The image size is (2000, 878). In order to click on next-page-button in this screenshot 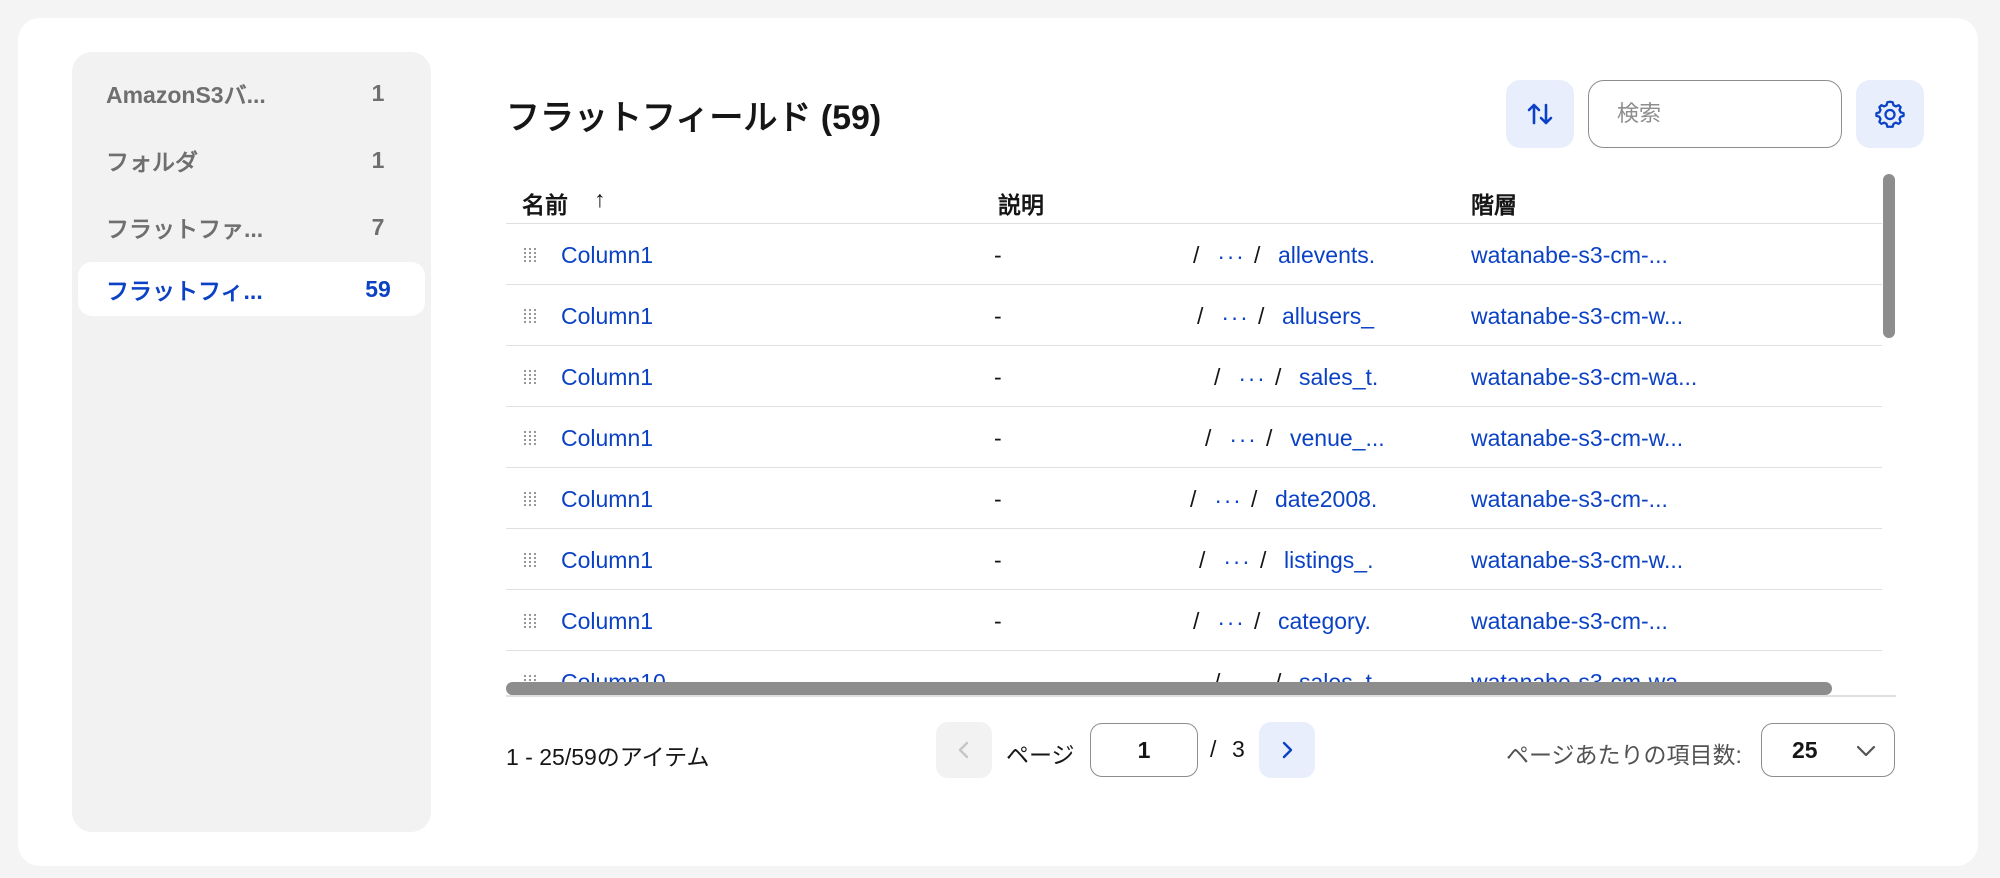, I will do `click(1287, 750)`.